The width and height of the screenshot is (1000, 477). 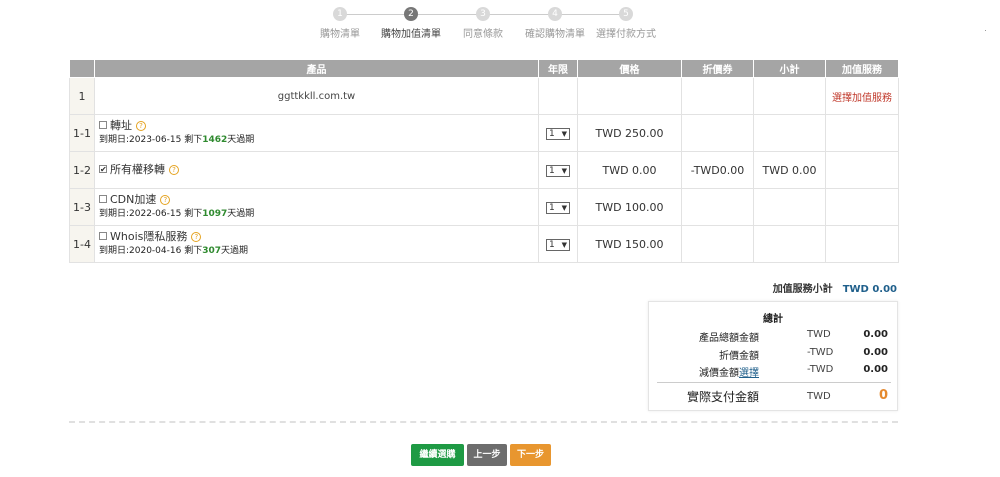 I want to click on table-row-domain: 1 ggttkkll.com.tw 選擇加值服務, so click(x=484, y=96).